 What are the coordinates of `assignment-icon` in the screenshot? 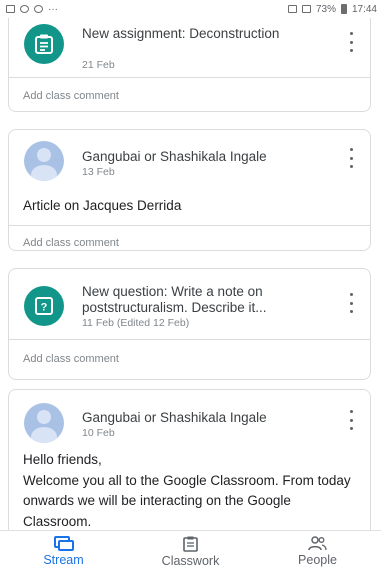 It's located at (44, 44).